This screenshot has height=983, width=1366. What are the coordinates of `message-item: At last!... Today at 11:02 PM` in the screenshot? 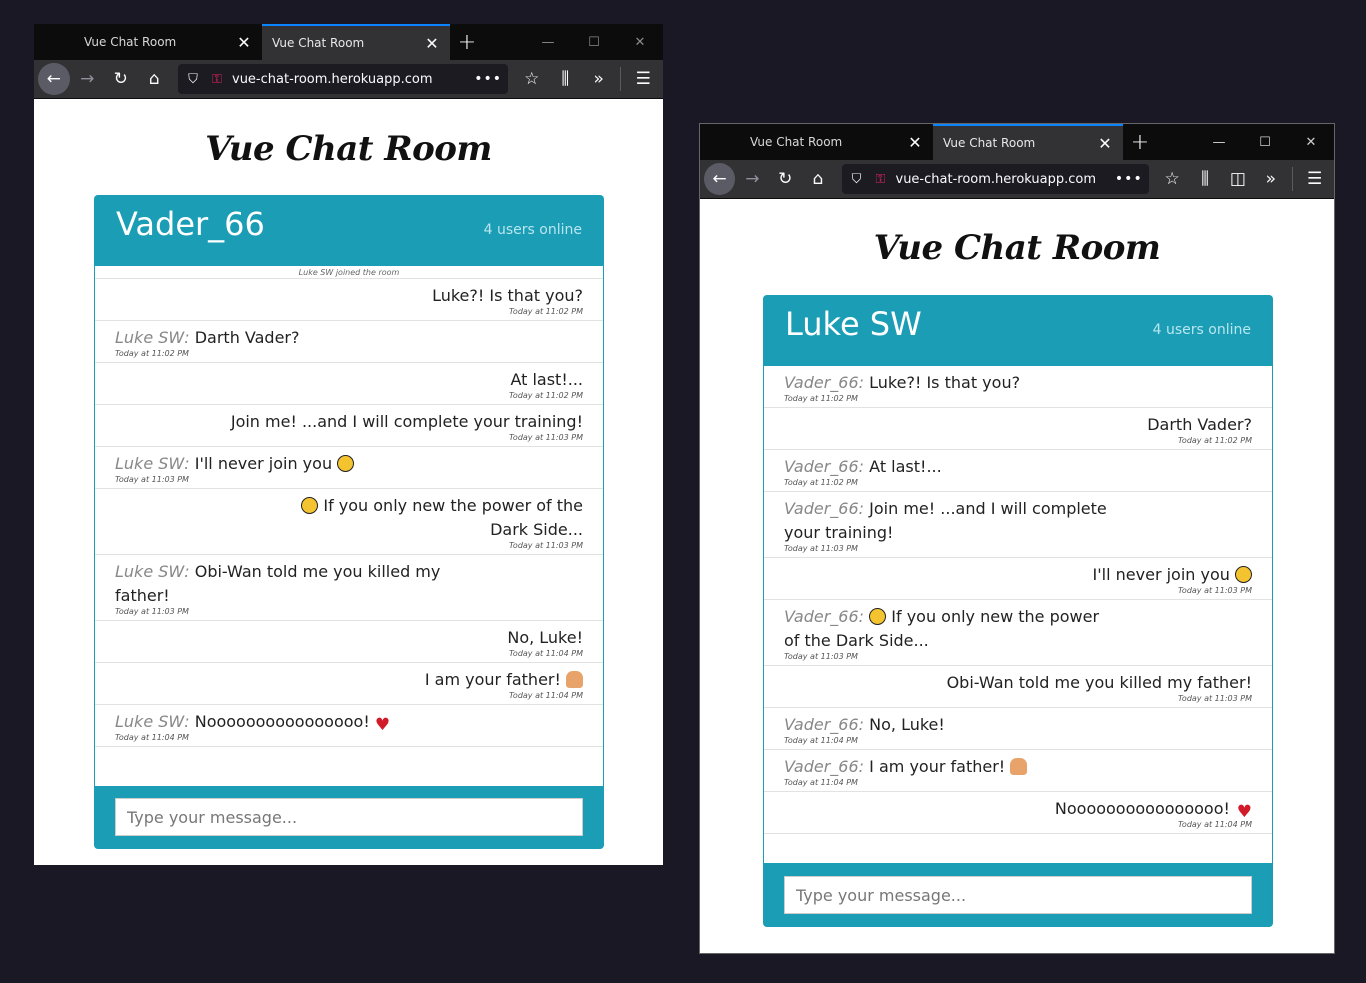 It's located at (349, 384).